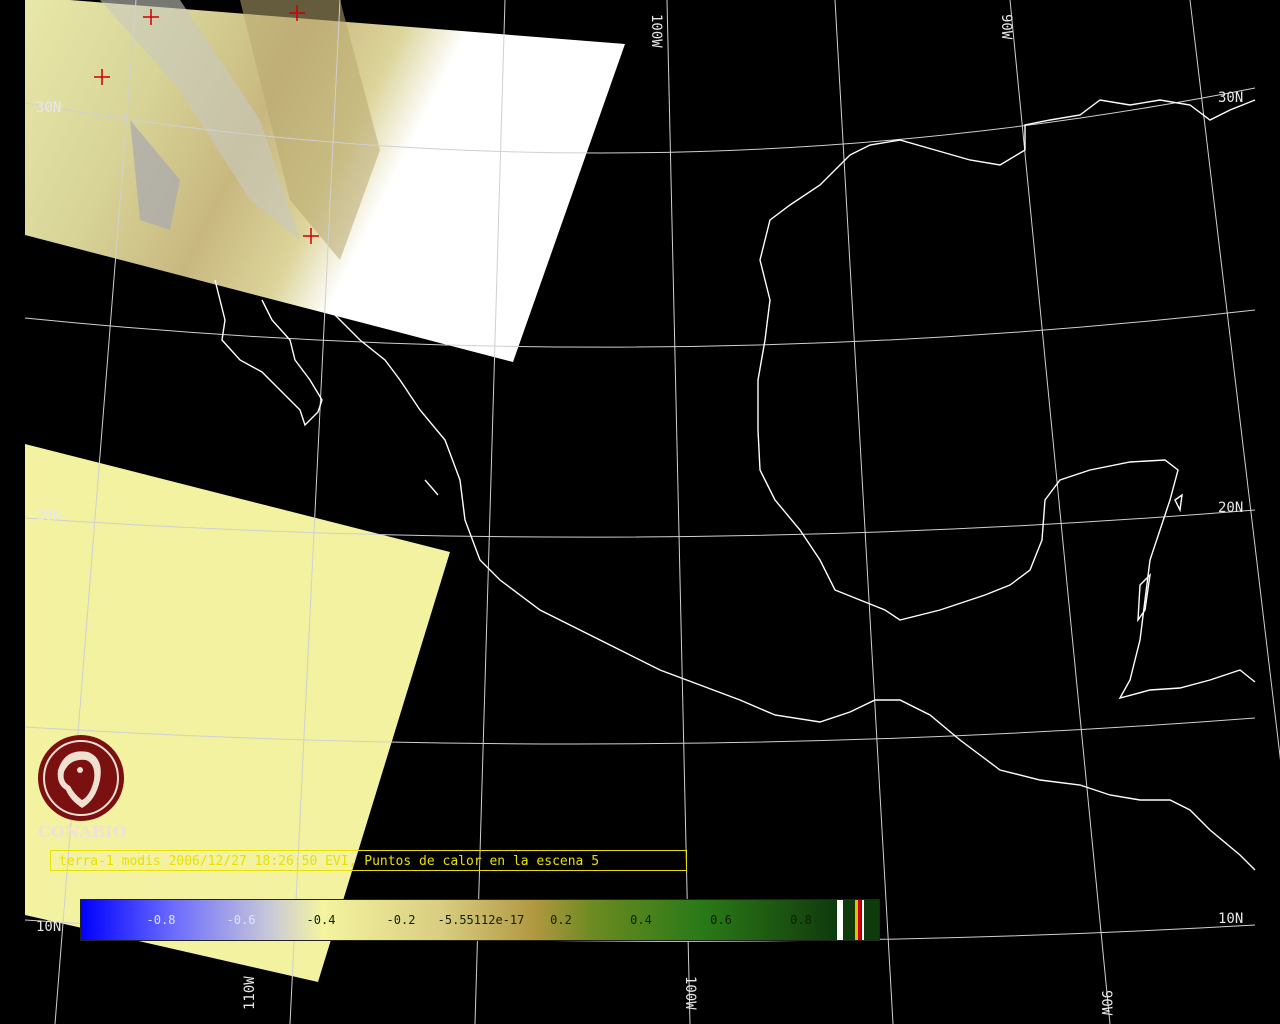  What do you see at coordinates (561, 920) in the screenshot?
I see `colorbar-tick-label: 0.2` at bounding box center [561, 920].